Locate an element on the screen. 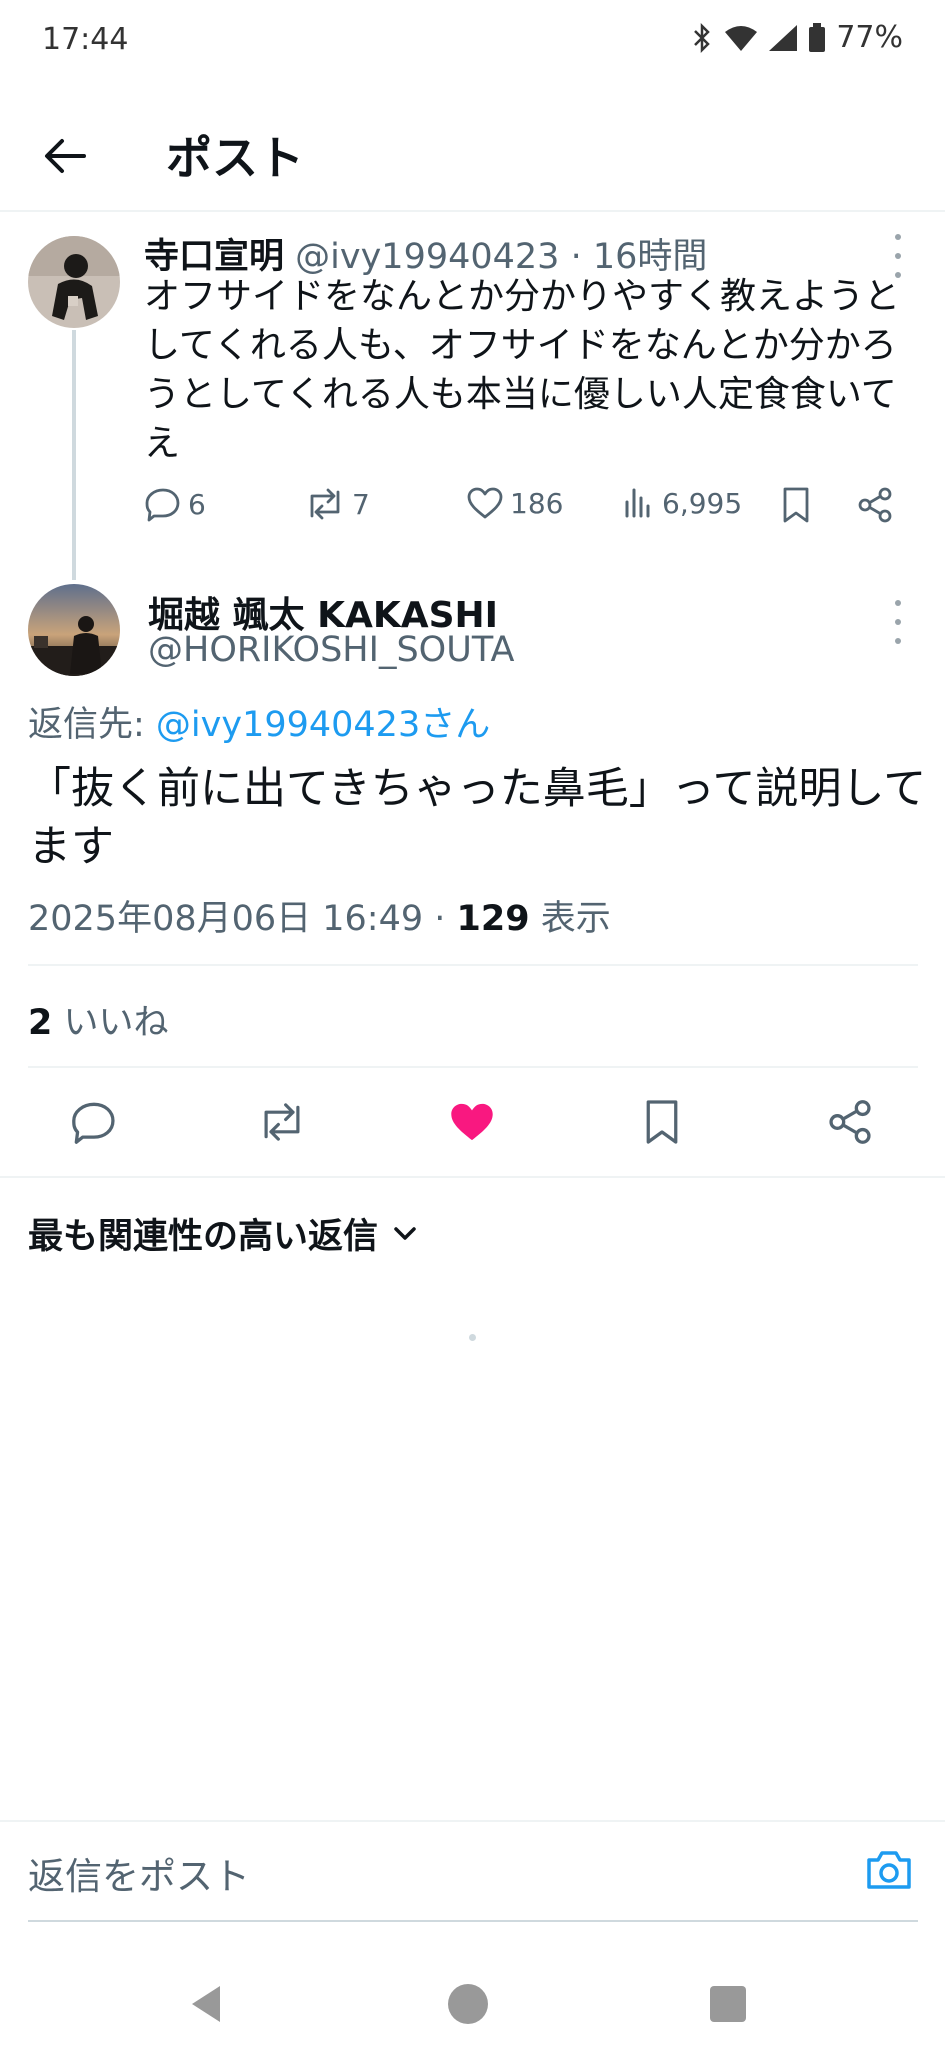 This screenshot has height=2048, width=945. camera-icon is located at coordinates (889, 1870).